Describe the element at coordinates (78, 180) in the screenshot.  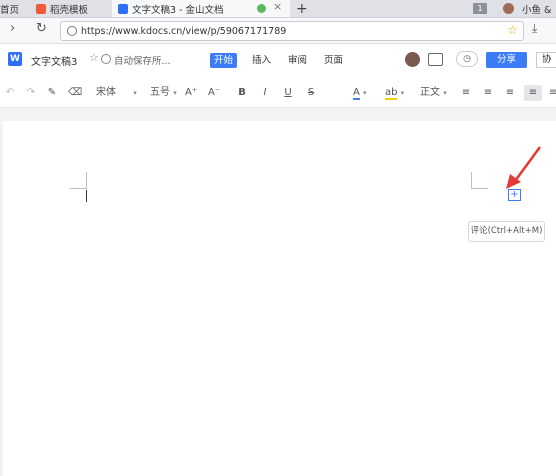
I see `margin-corner-left` at that location.